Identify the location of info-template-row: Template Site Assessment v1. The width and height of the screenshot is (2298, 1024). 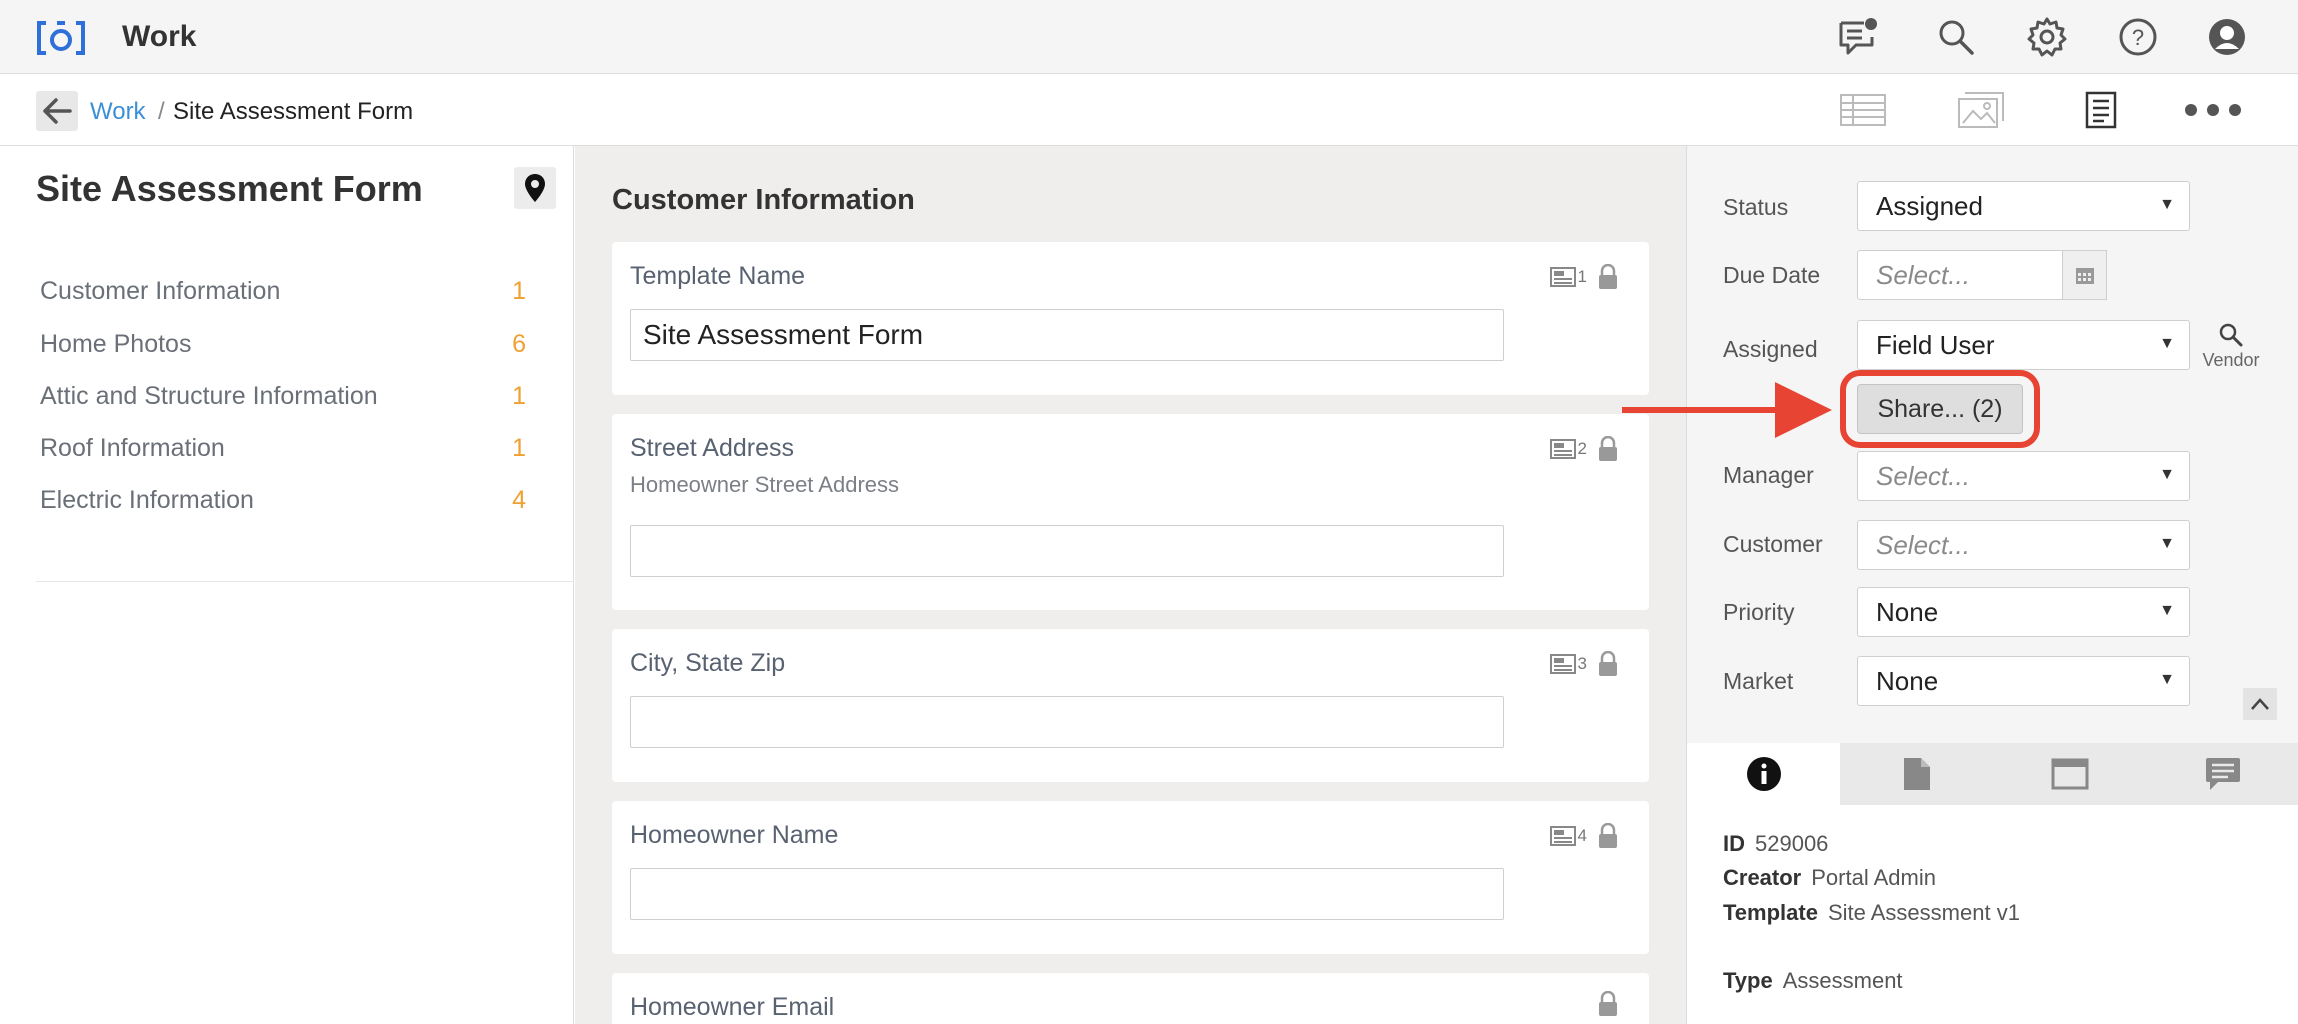
(1871, 913).